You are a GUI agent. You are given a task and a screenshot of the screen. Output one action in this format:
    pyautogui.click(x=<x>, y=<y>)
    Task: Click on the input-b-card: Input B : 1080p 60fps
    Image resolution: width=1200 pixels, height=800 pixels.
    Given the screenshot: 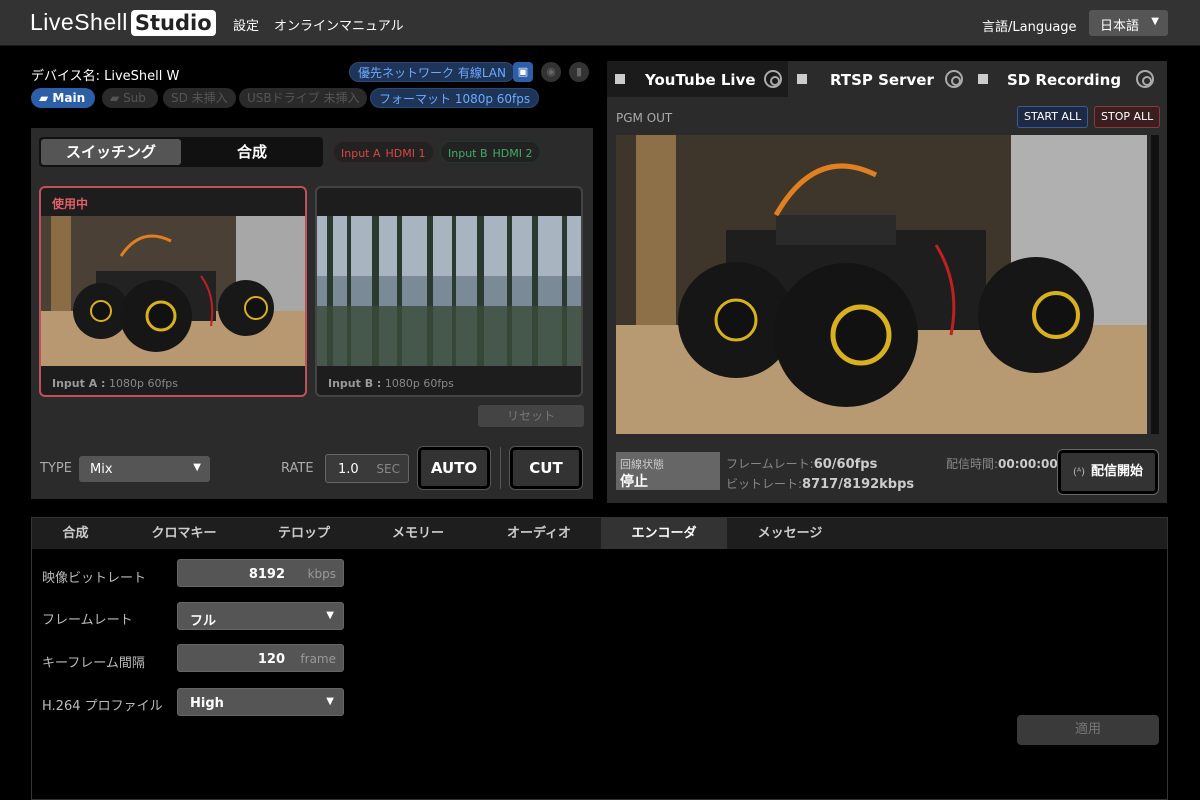 What is the action you would take?
    pyautogui.click(x=449, y=291)
    